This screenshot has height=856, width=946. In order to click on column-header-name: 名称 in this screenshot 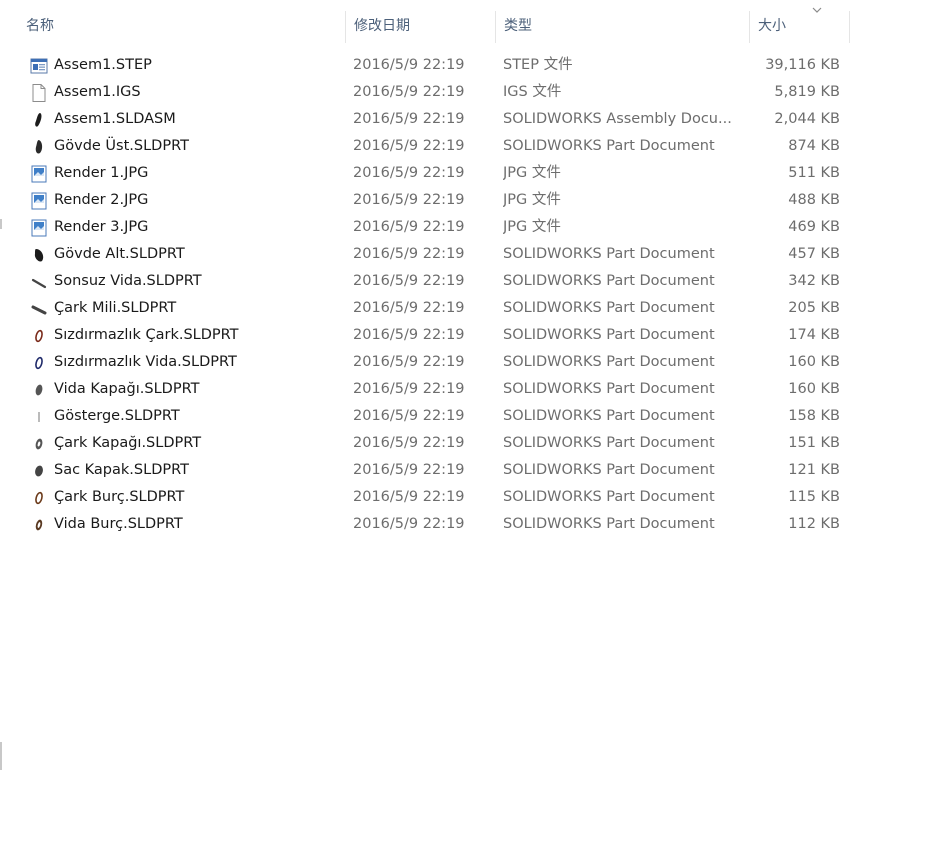, I will do `click(182, 27)`.